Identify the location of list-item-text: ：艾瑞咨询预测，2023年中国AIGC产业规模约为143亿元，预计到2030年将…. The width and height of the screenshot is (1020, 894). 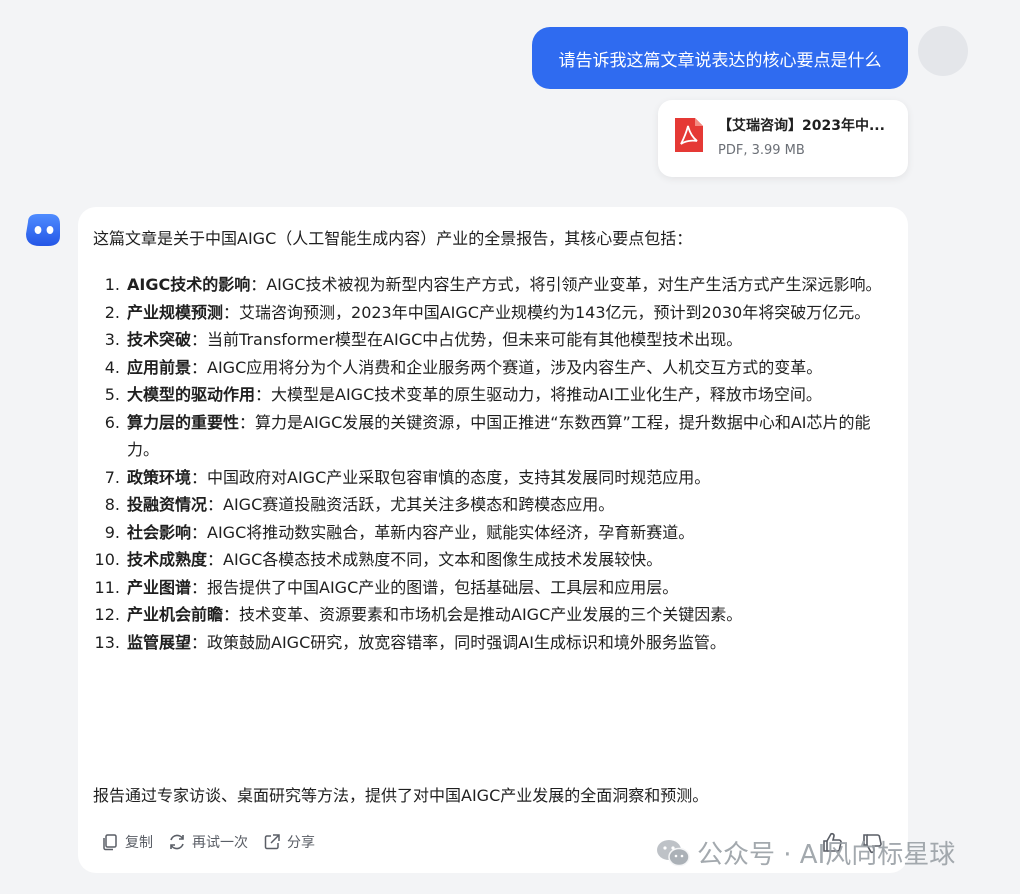
(547, 312).